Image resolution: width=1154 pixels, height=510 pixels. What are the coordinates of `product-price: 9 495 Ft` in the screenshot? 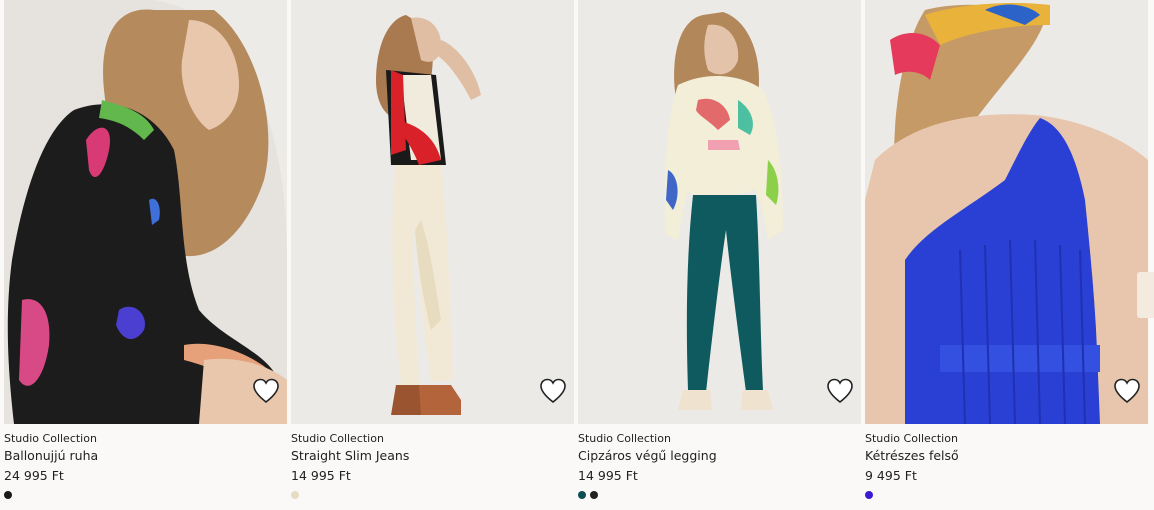 It's located at (891, 475).